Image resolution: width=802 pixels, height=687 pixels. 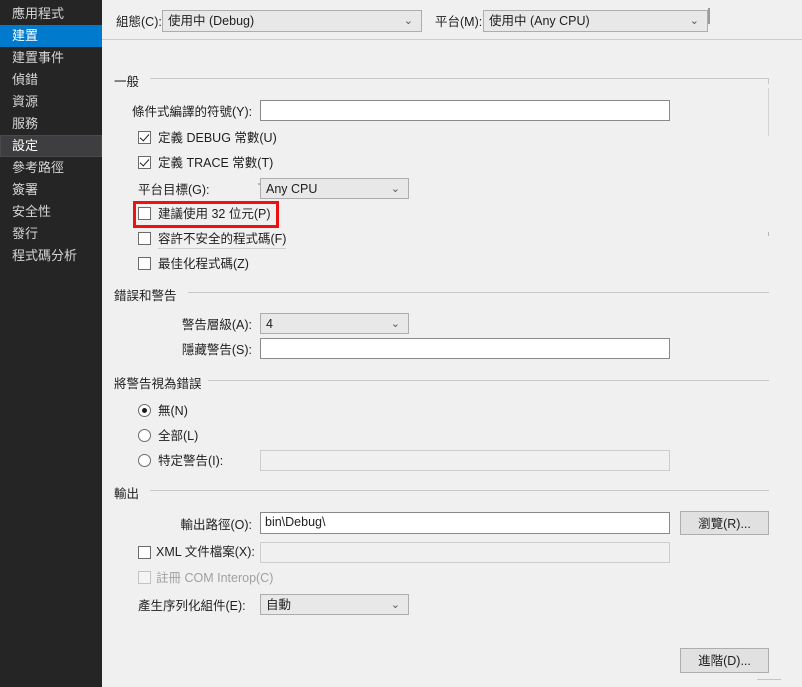 What do you see at coordinates (217, 138) in the screenshot?
I see `define-debug-label: 定義 DEBUG 常數(U)` at bounding box center [217, 138].